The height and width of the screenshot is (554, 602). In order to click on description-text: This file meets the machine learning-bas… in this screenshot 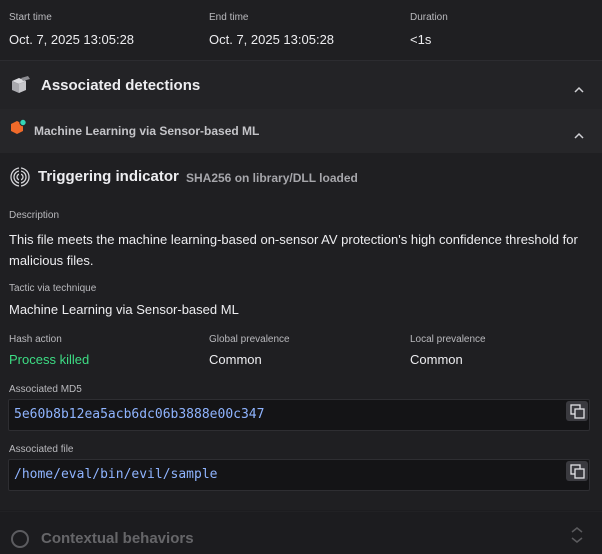, I will do `click(293, 250)`.